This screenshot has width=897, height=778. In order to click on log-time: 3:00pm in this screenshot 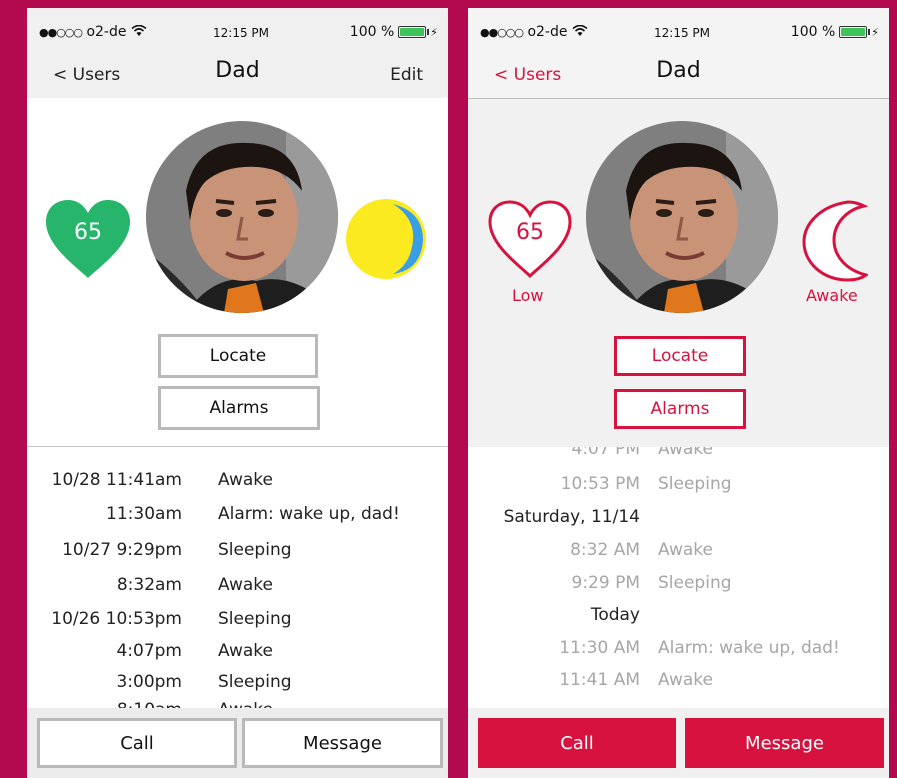, I will do `click(149, 682)`.